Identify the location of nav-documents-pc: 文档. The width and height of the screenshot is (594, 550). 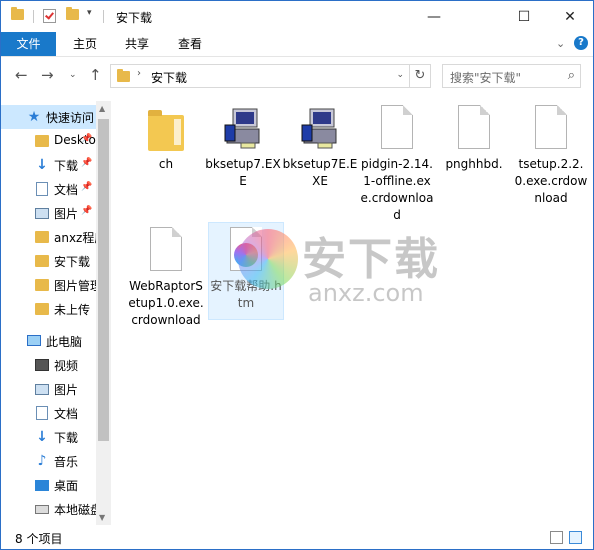
(48, 413).